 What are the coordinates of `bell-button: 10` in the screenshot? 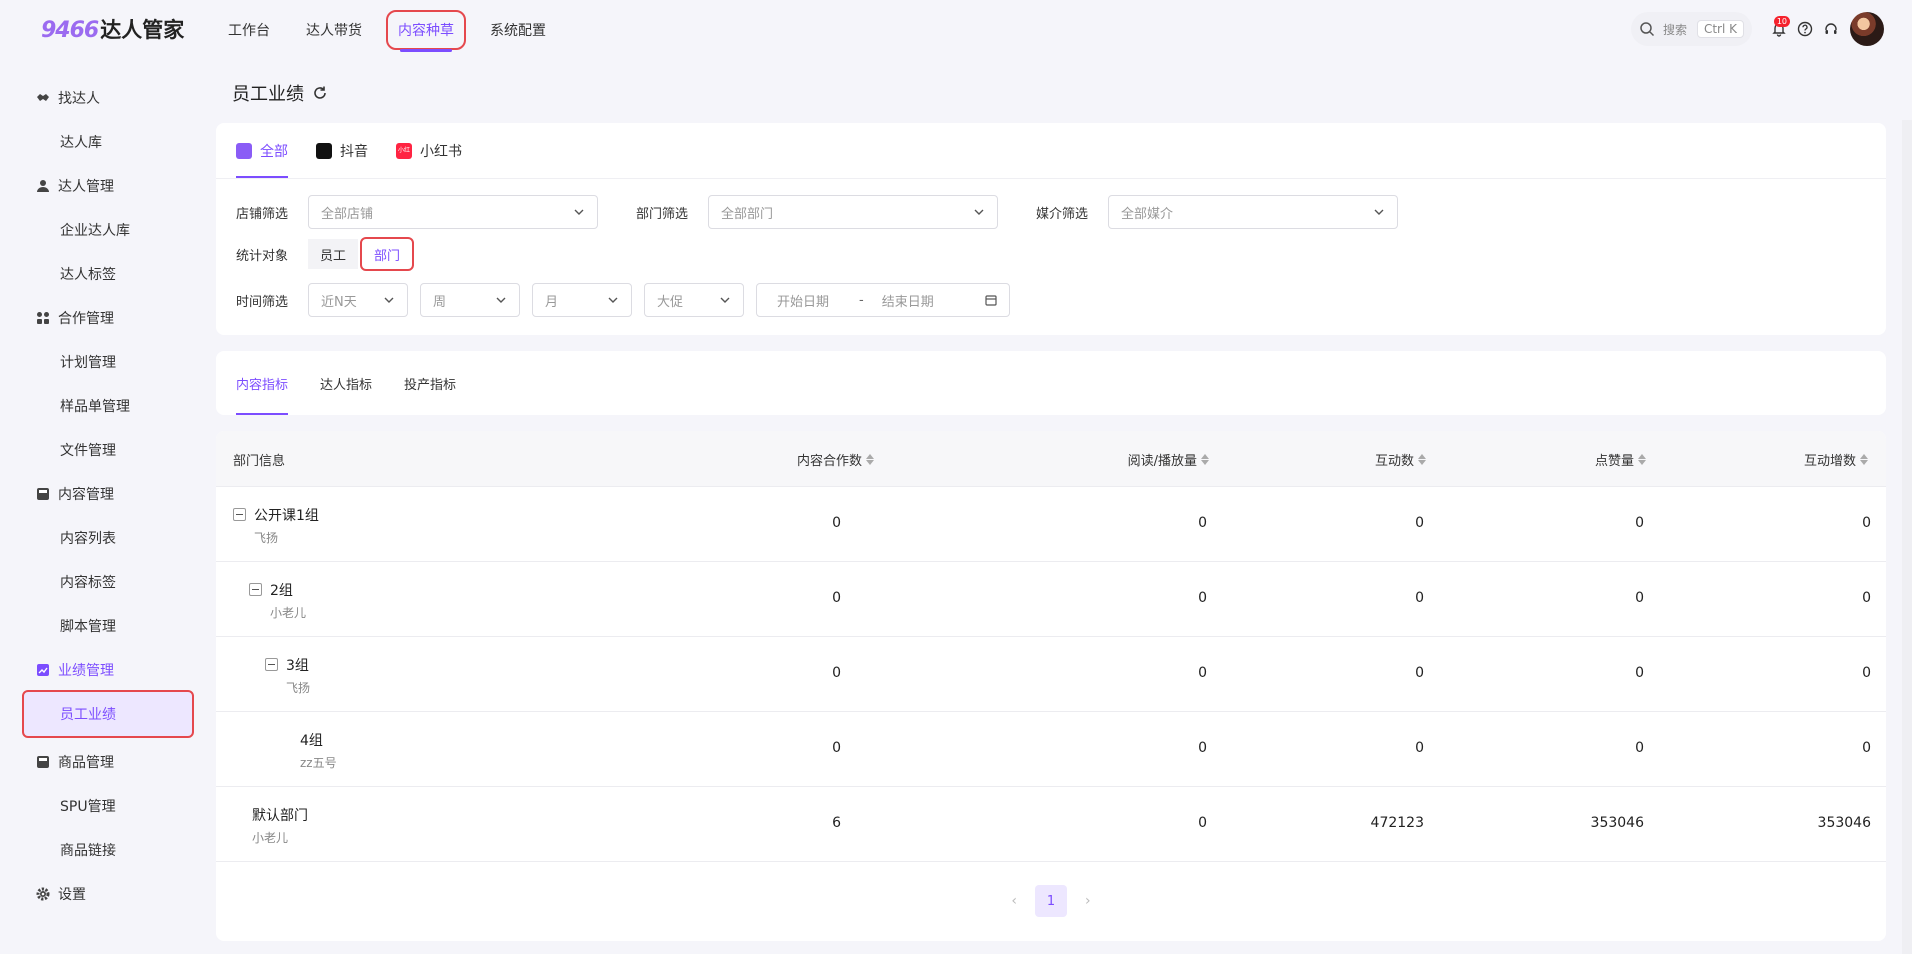 It's located at (1779, 29).